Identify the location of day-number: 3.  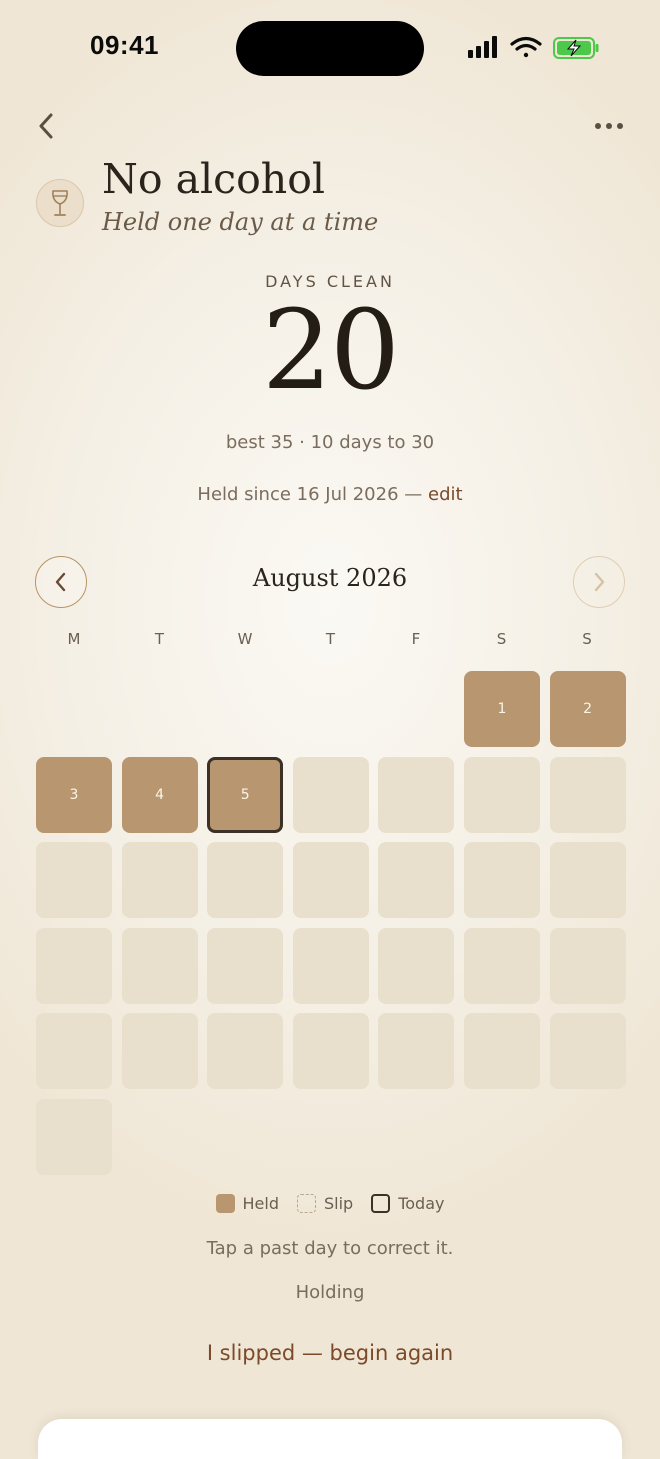
(74, 794).